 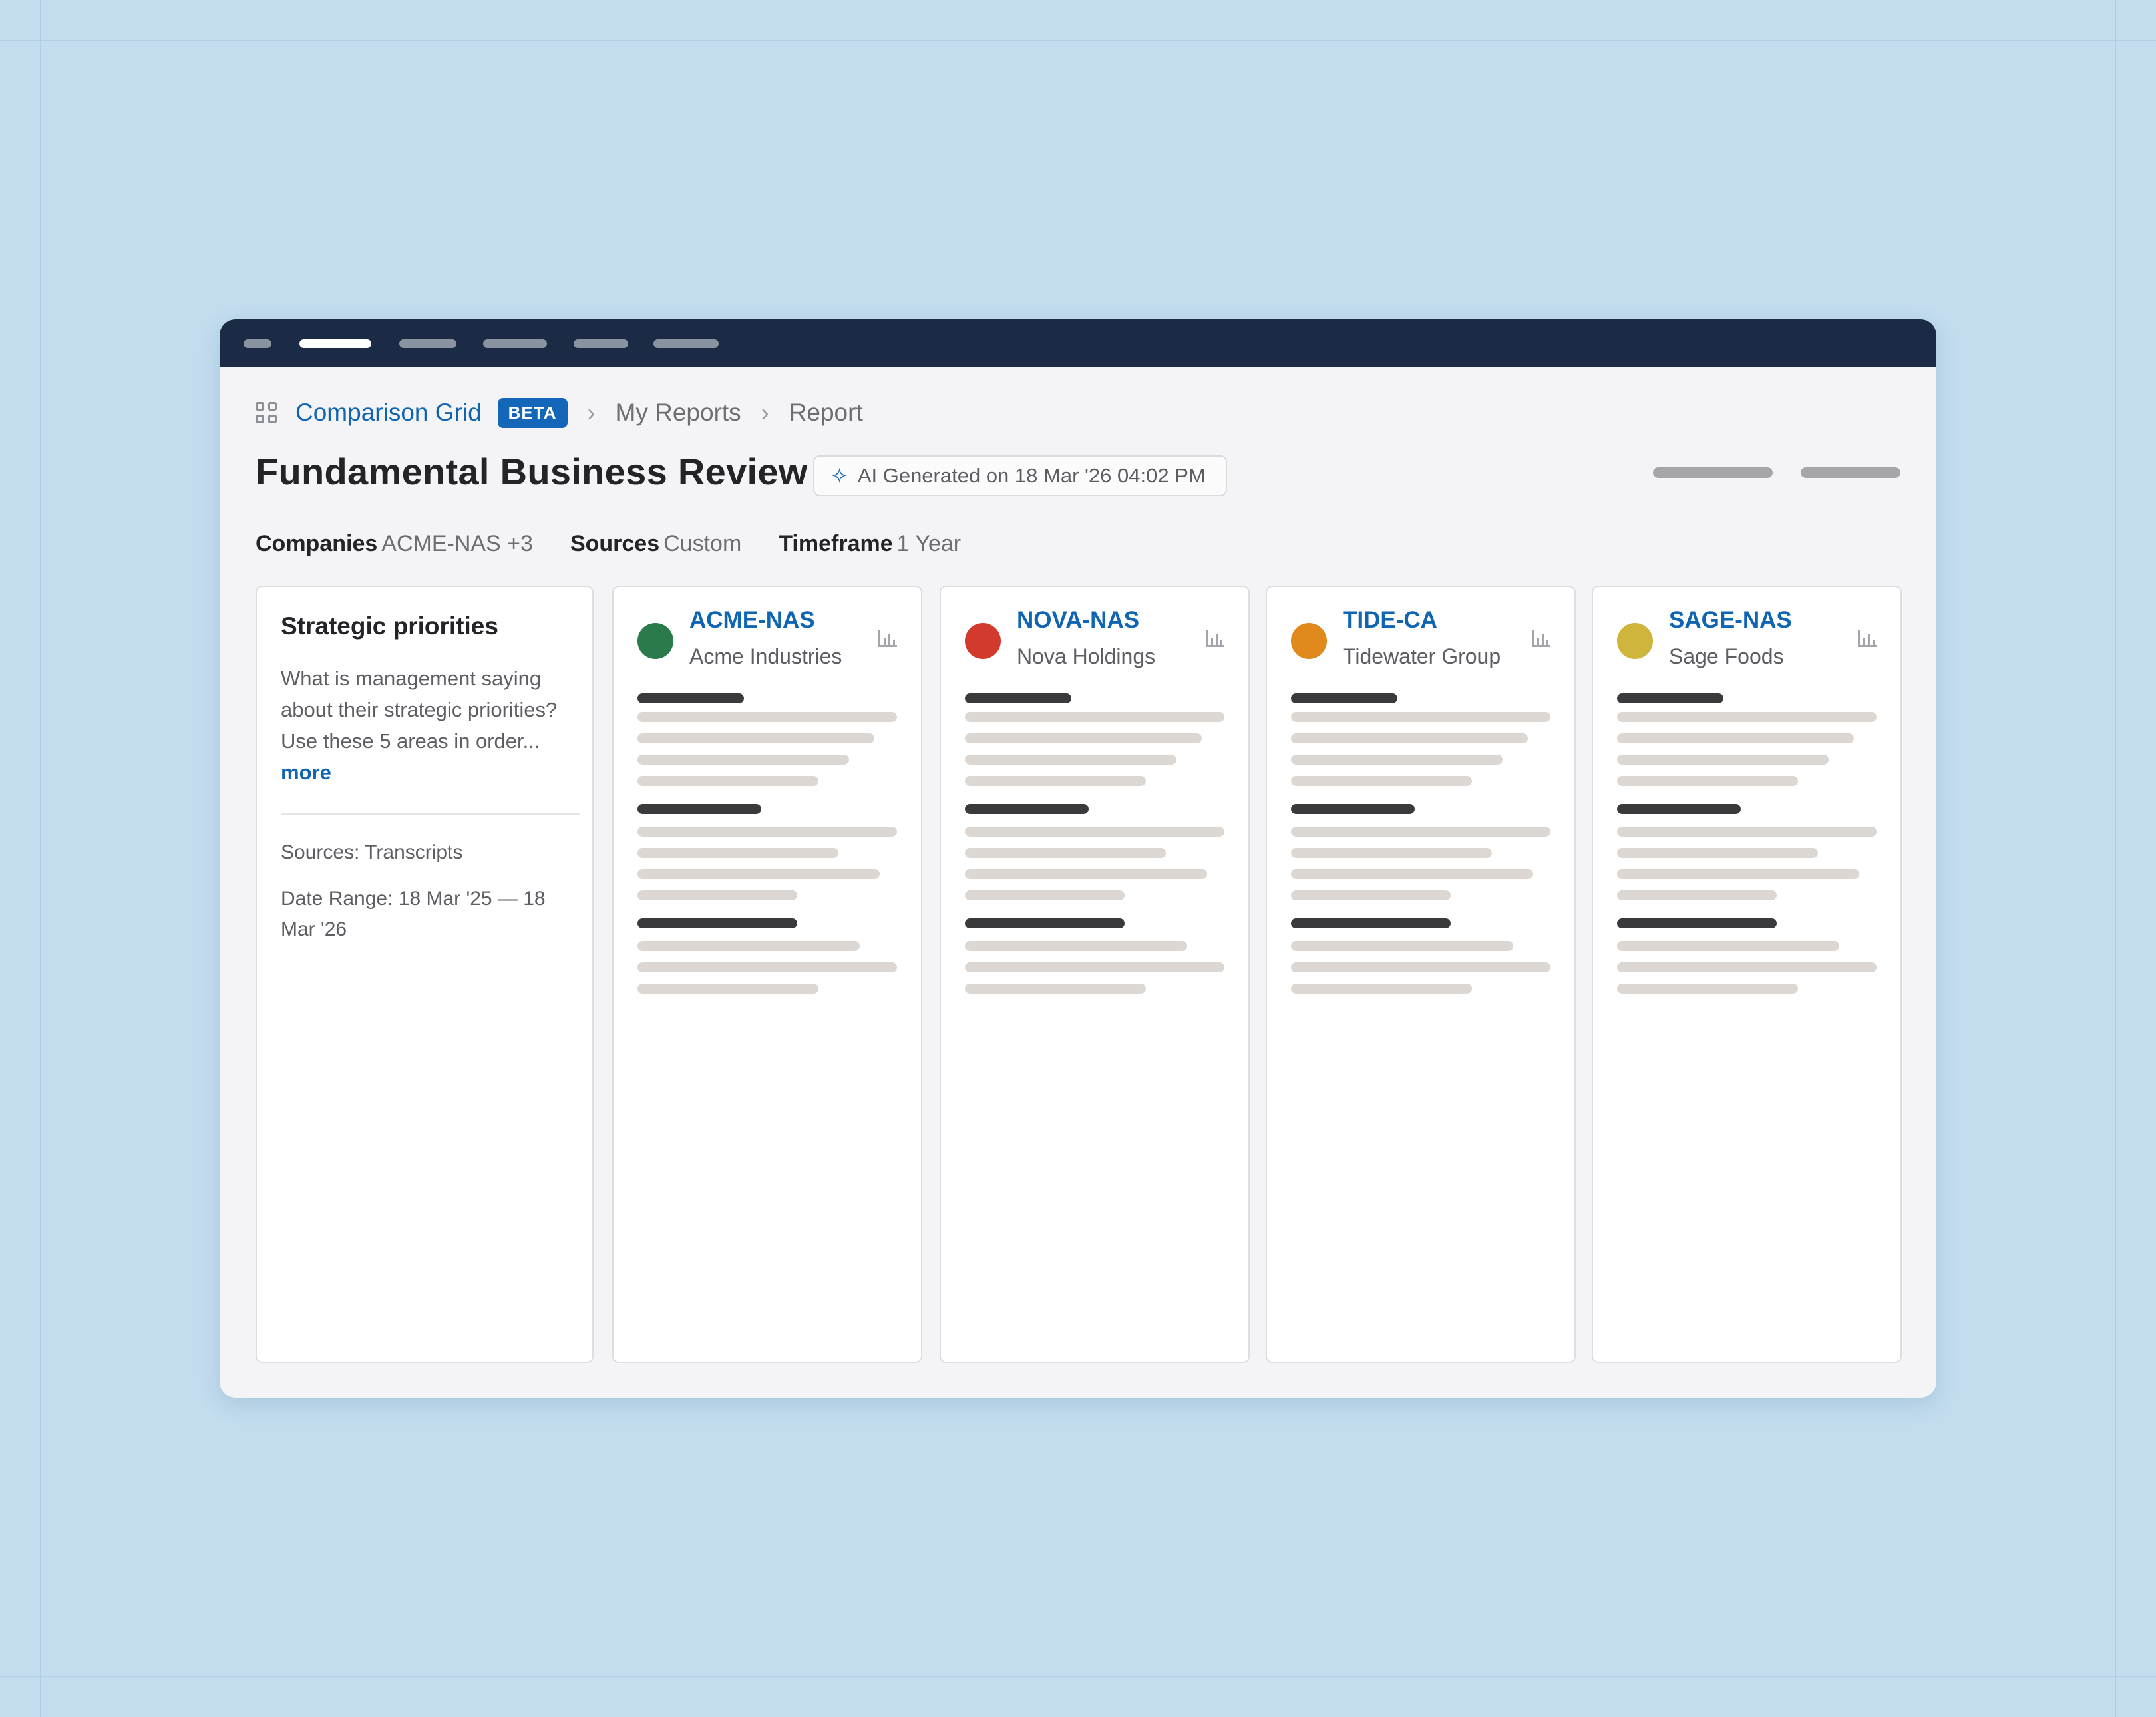 What do you see at coordinates (430, 814) in the screenshot?
I see `divider` at bounding box center [430, 814].